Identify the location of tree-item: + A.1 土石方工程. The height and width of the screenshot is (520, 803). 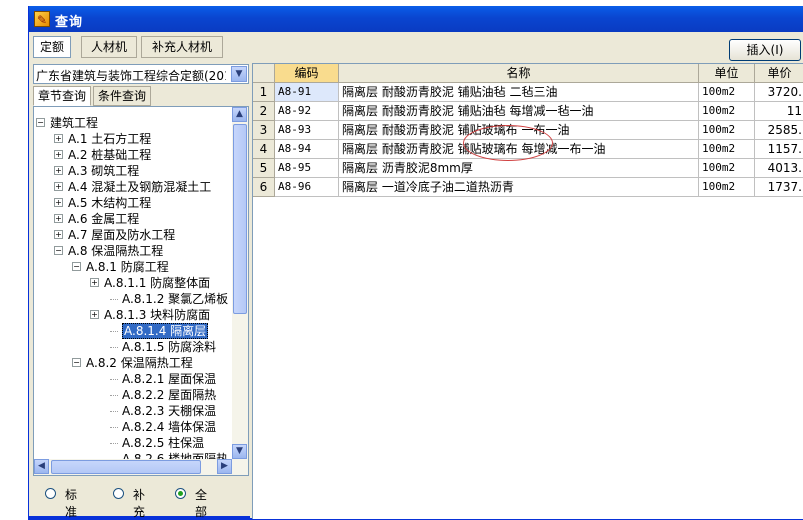
(133, 139).